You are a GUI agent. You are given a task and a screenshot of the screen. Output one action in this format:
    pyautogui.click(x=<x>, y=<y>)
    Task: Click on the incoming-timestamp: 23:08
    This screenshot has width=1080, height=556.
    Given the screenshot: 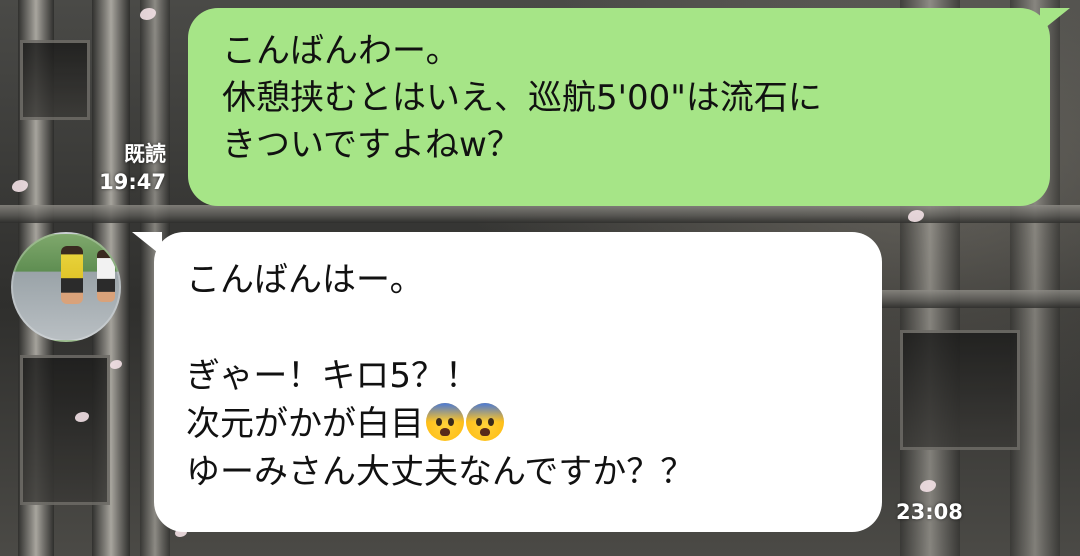 What is the action you would take?
    pyautogui.click(x=929, y=512)
    